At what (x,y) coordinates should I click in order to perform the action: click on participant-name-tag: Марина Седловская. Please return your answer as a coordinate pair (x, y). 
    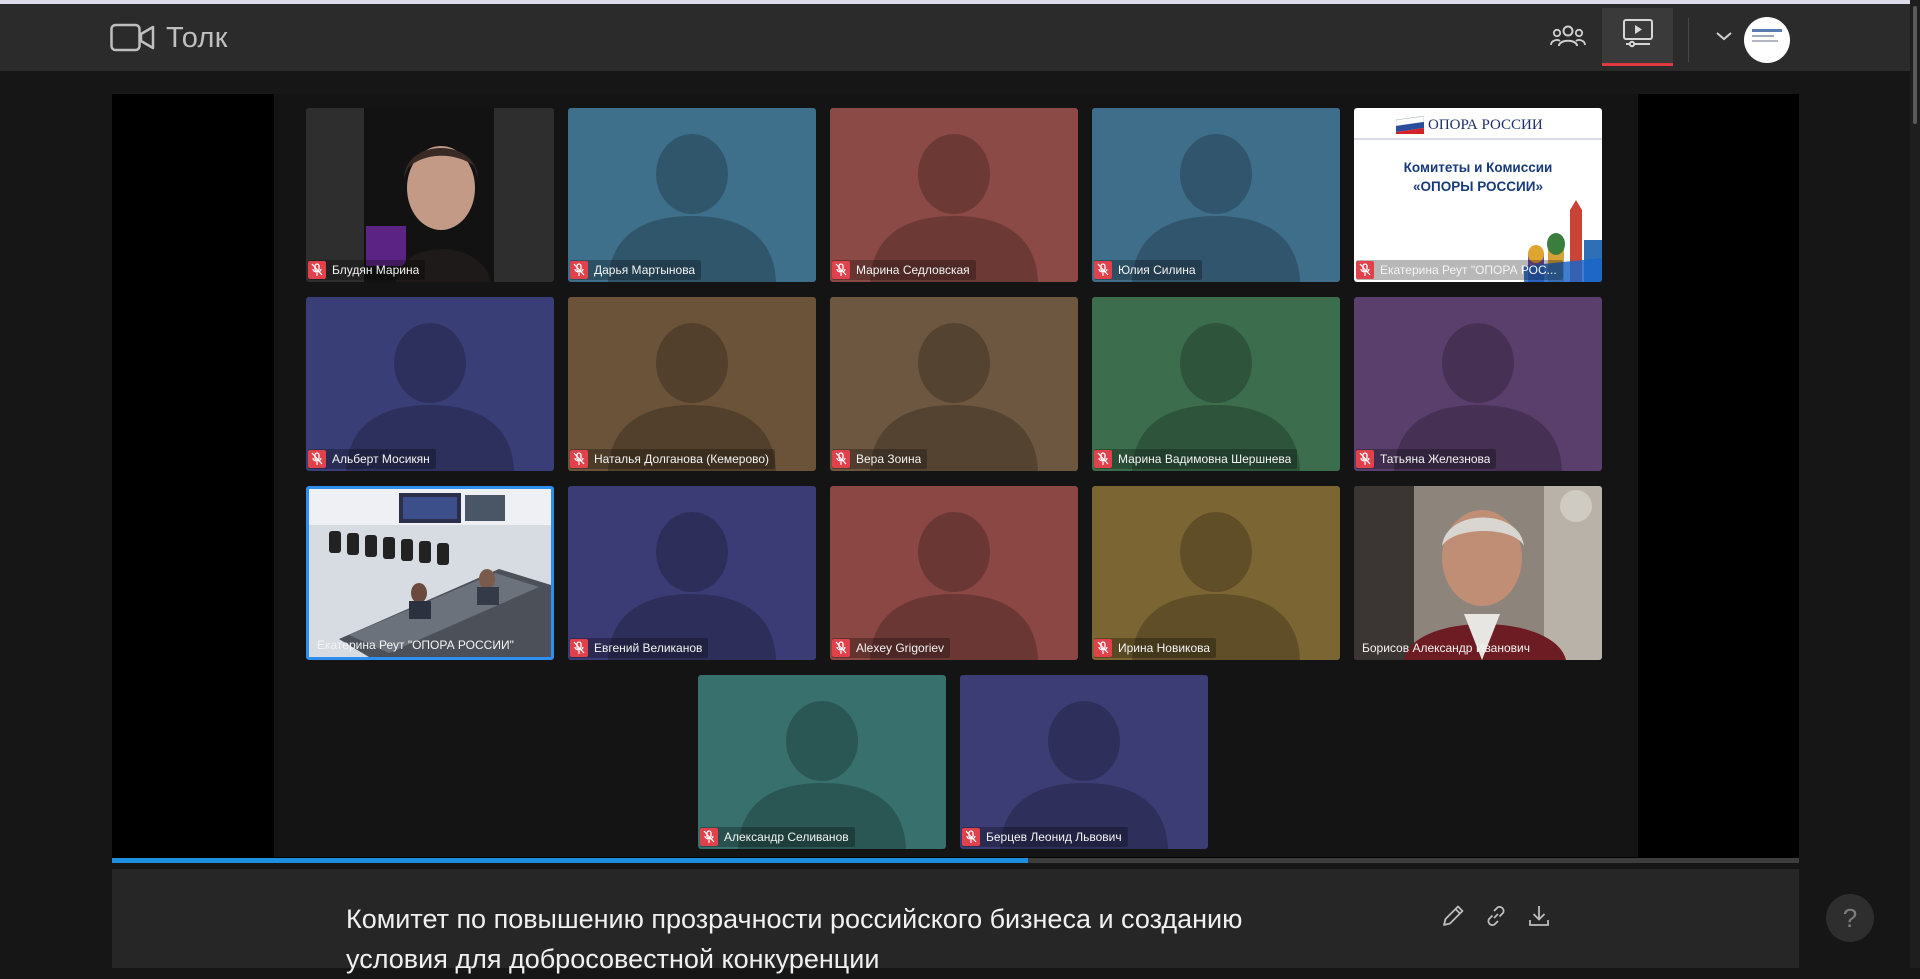
    Looking at the image, I should click on (904, 270).